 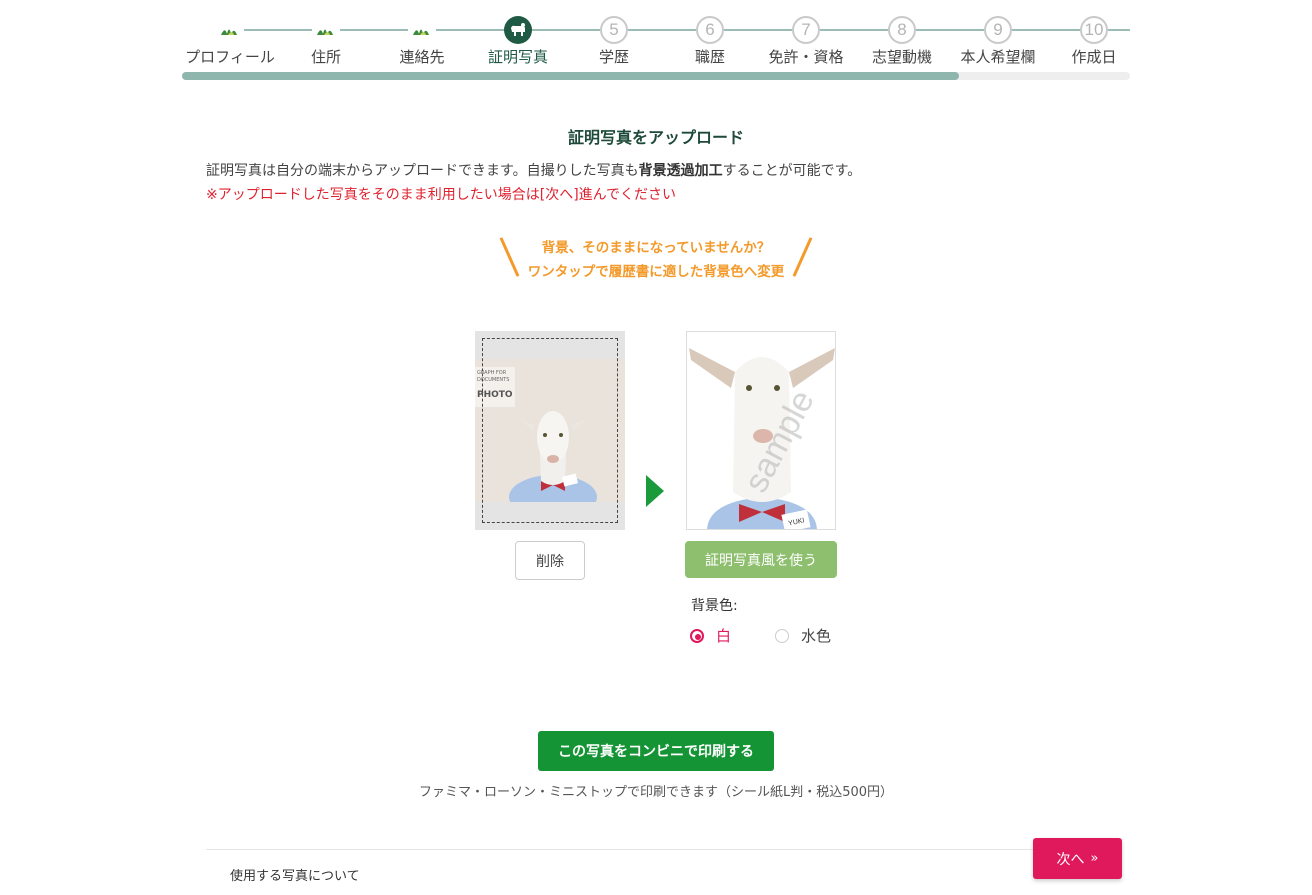 What do you see at coordinates (656, 257) in the screenshot?
I see `callout: 背景、そのままになっていませんか？ ワンタップで履歴書に適した背景色へ変更` at bounding box center [656, 257].